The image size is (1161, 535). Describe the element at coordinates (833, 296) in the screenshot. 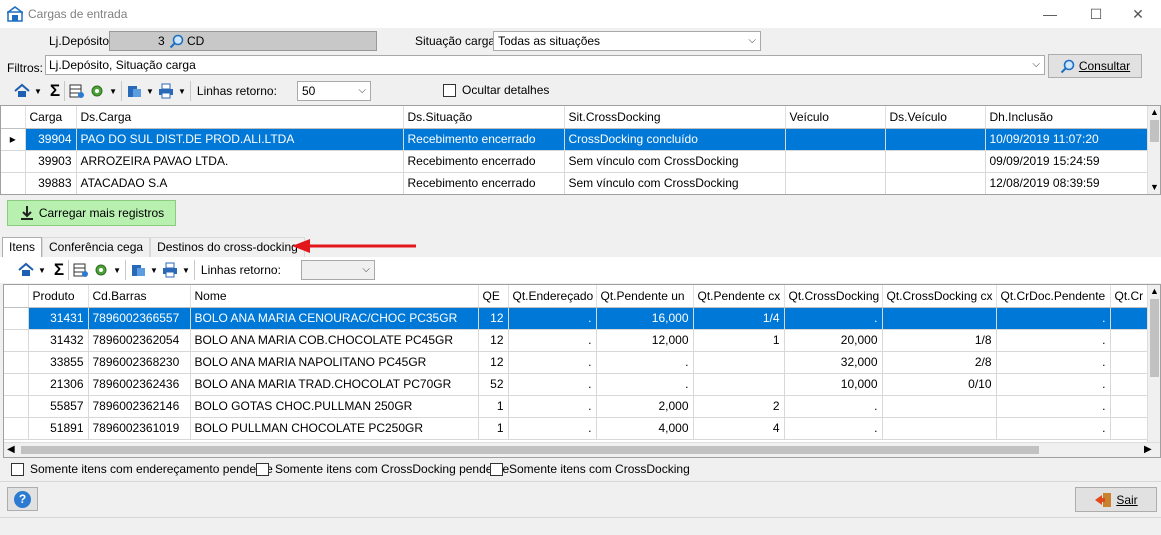

I see `column-header: Qt.CrossDocking` at that location.